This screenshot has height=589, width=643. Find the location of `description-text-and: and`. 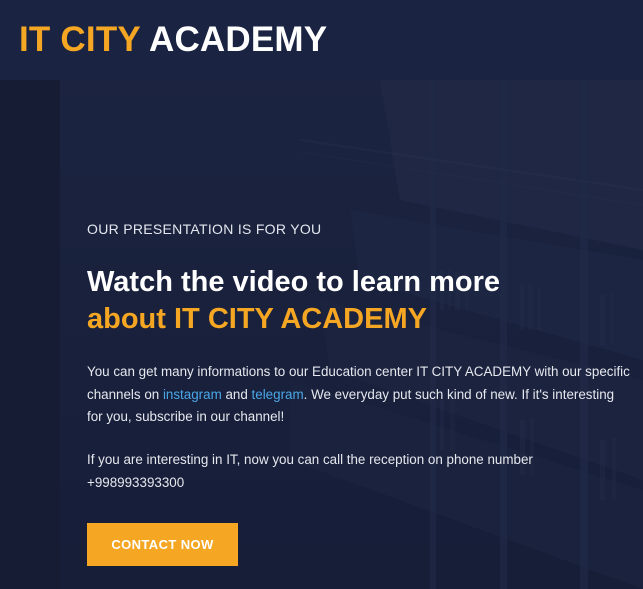

description-text-and: and is located at coordinates (236, 394).